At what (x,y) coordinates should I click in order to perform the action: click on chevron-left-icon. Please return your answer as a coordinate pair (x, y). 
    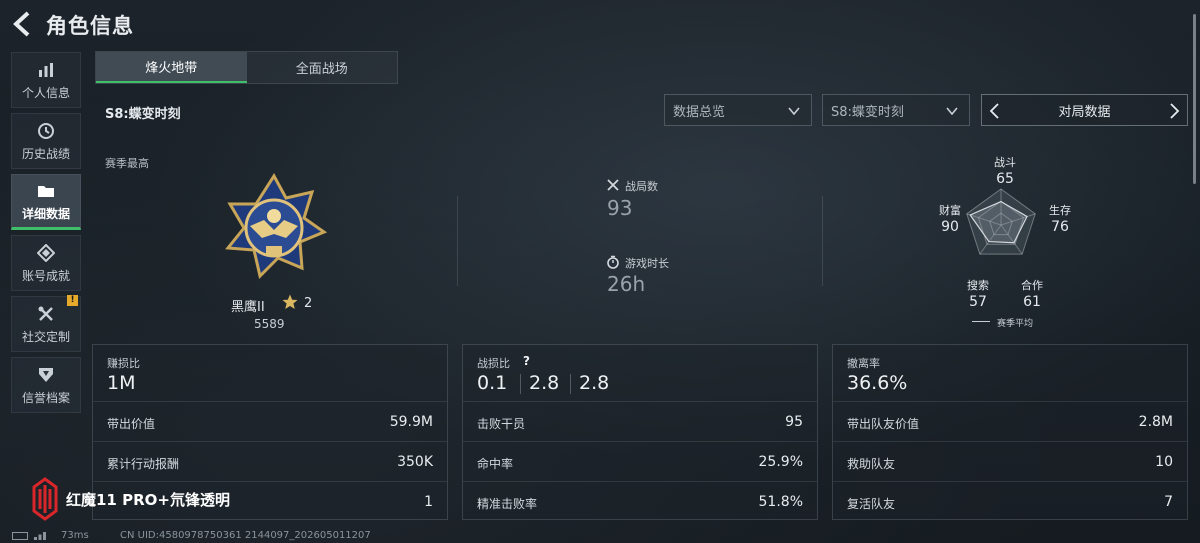
    Looking at the image, I should click on (995, 111).